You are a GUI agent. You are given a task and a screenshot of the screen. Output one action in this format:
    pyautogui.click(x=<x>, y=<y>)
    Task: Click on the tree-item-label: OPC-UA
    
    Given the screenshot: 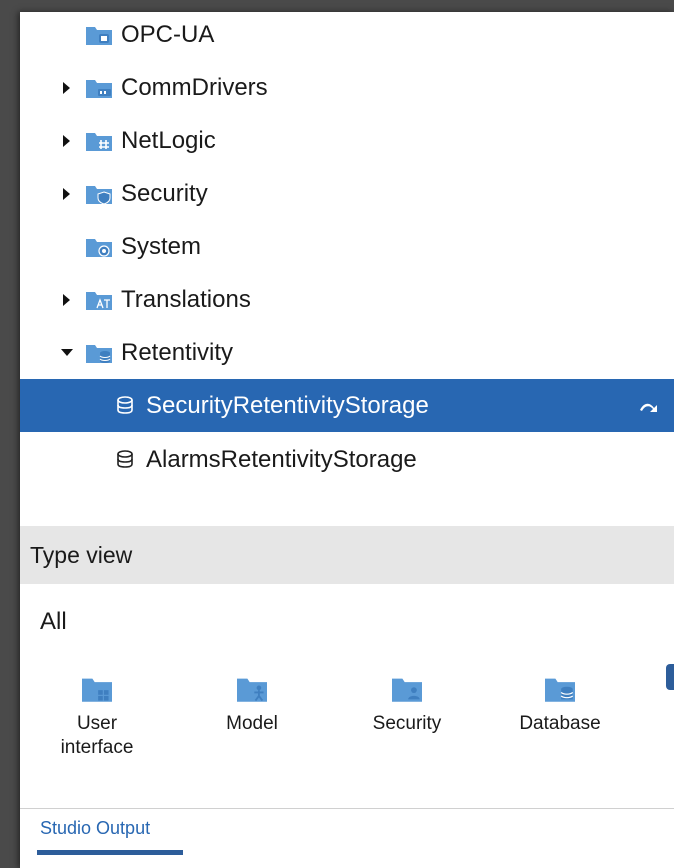 What is the action you would take?
    pyautogui.click(x=168, y=34)
    